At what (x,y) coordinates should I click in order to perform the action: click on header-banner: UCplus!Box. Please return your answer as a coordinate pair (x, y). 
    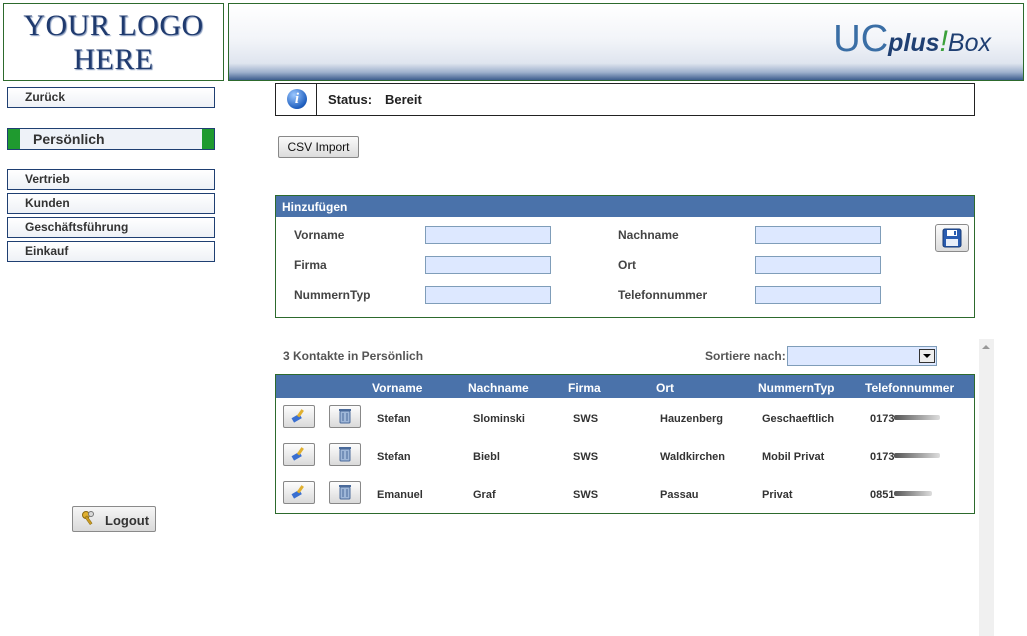
    Looking at the image, I should click on (626, 42).